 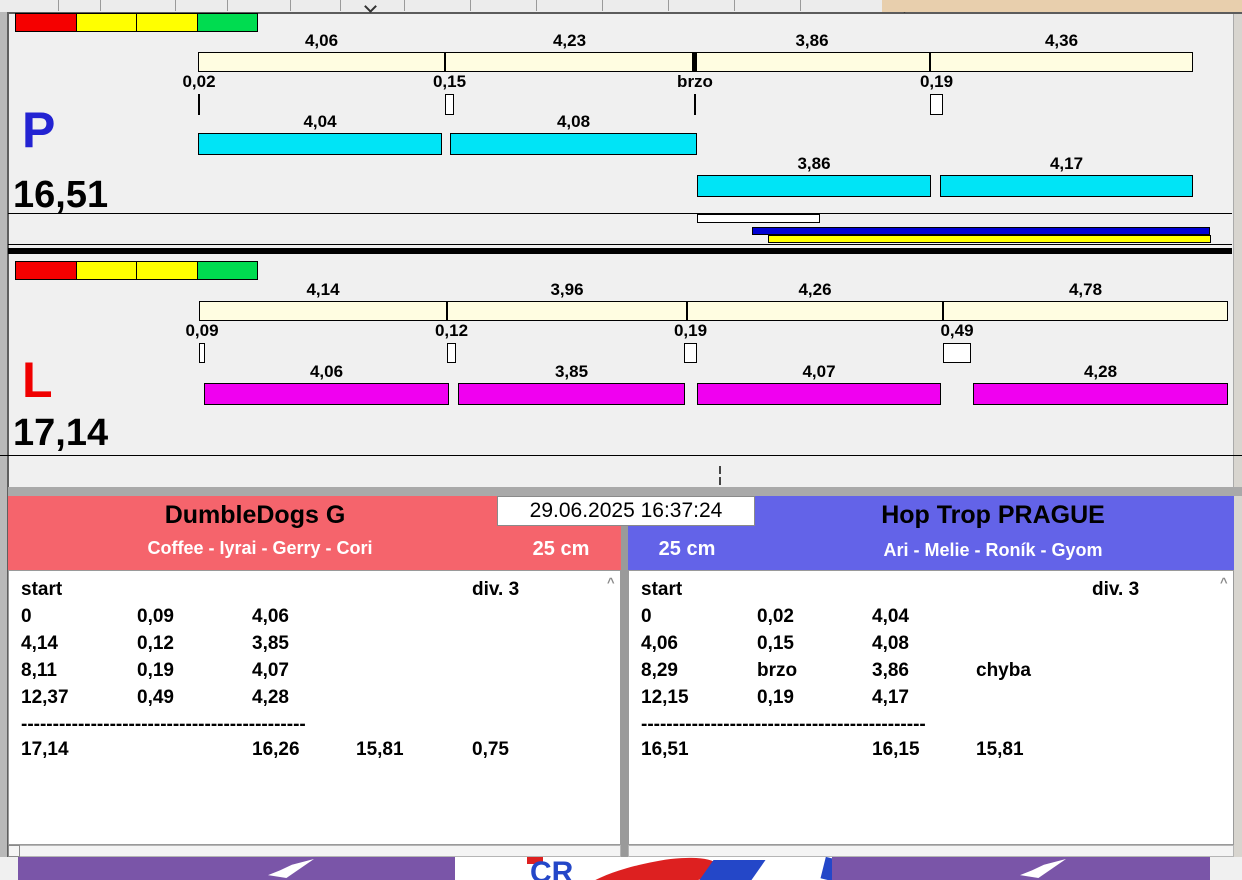 What do you see at coordinates (812, 40) in the screenshot?
I see `split-time-label: 3,86` at bounding box center [812, 40].